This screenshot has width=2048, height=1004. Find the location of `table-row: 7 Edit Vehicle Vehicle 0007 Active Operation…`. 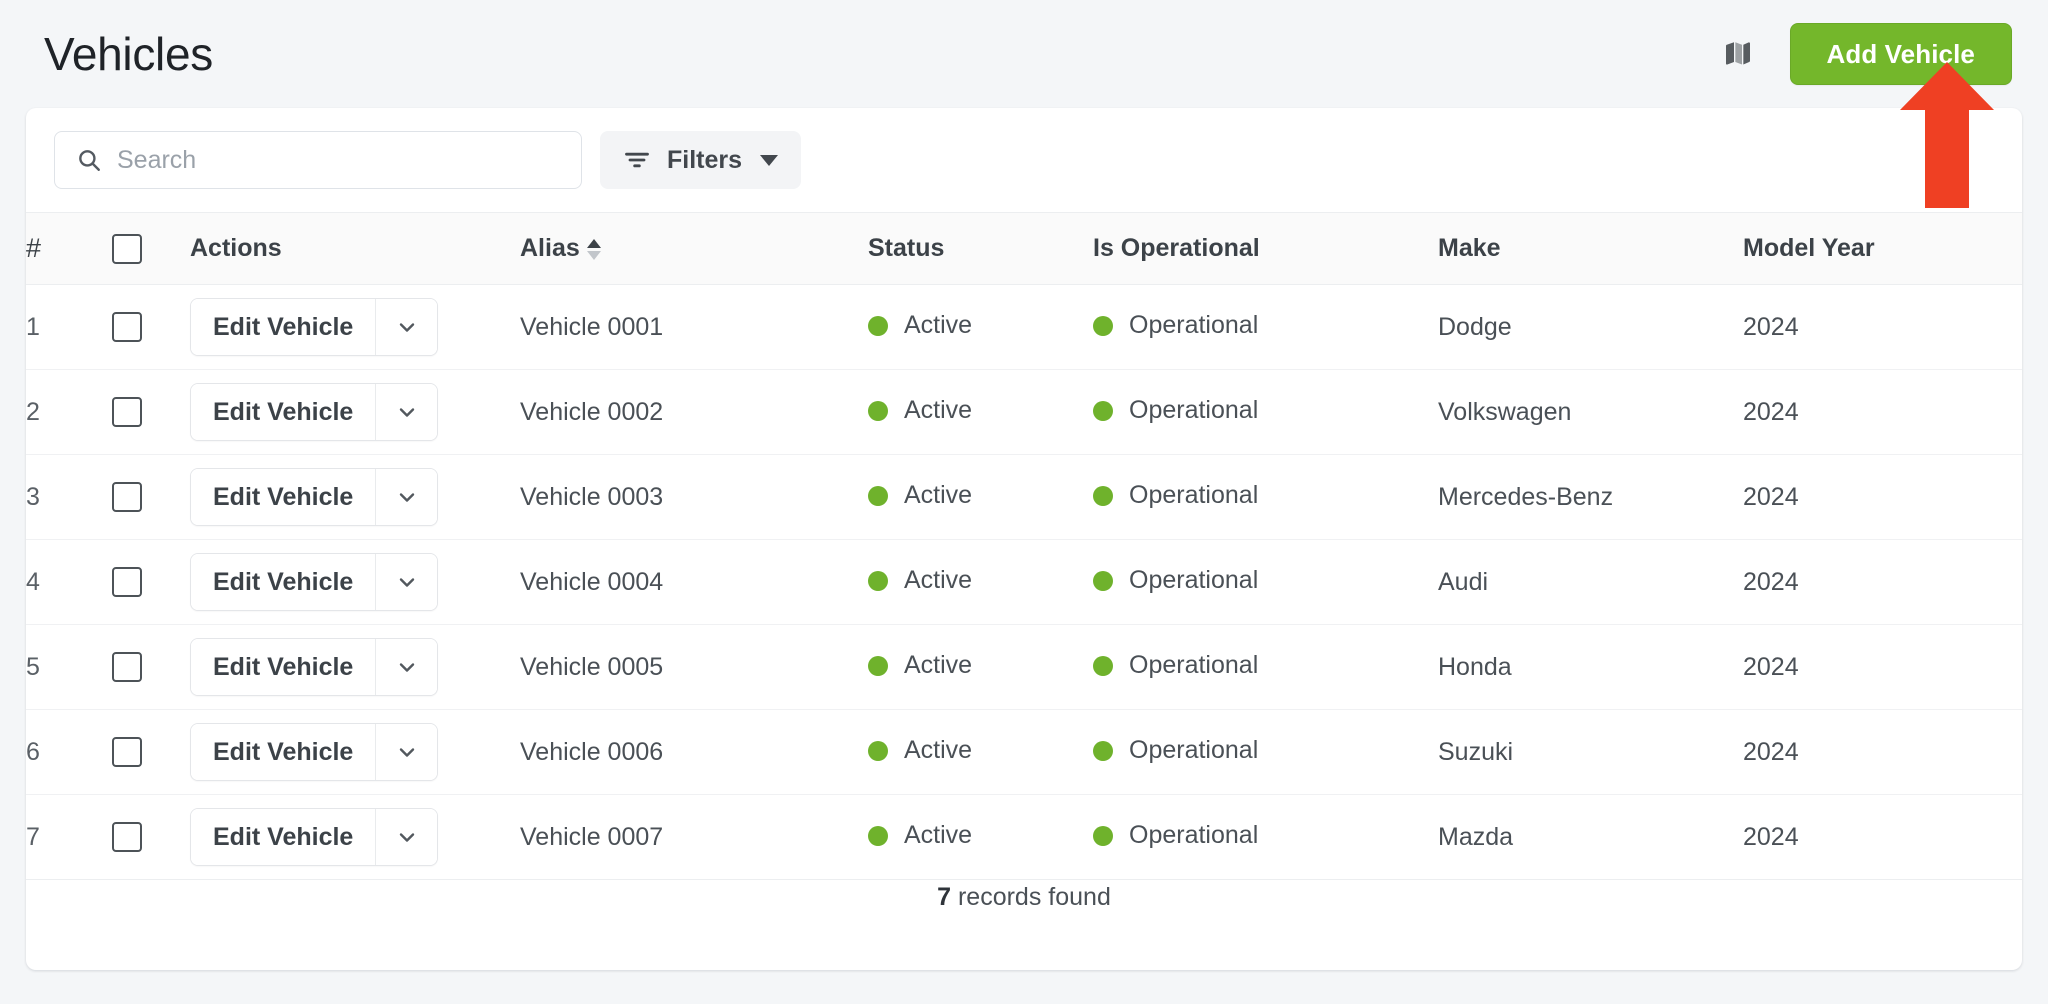

table-row: 7 Edit Vehicle Vehicle 0007 Active Operation… is located at coordinates (1024, 837).